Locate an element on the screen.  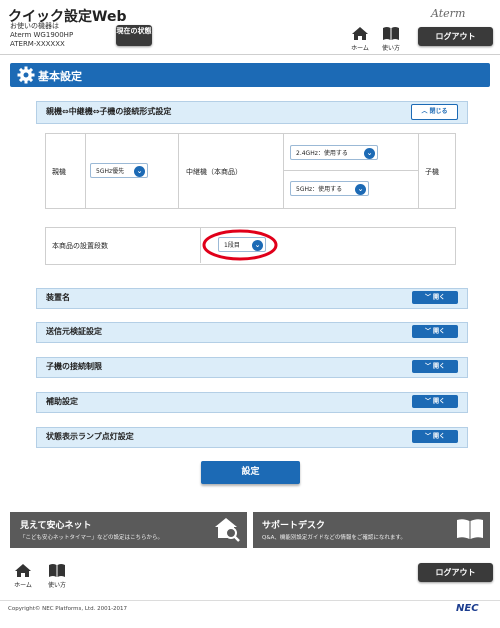
chevron-up-icon: ︿ is located at coordinates (424, 111).